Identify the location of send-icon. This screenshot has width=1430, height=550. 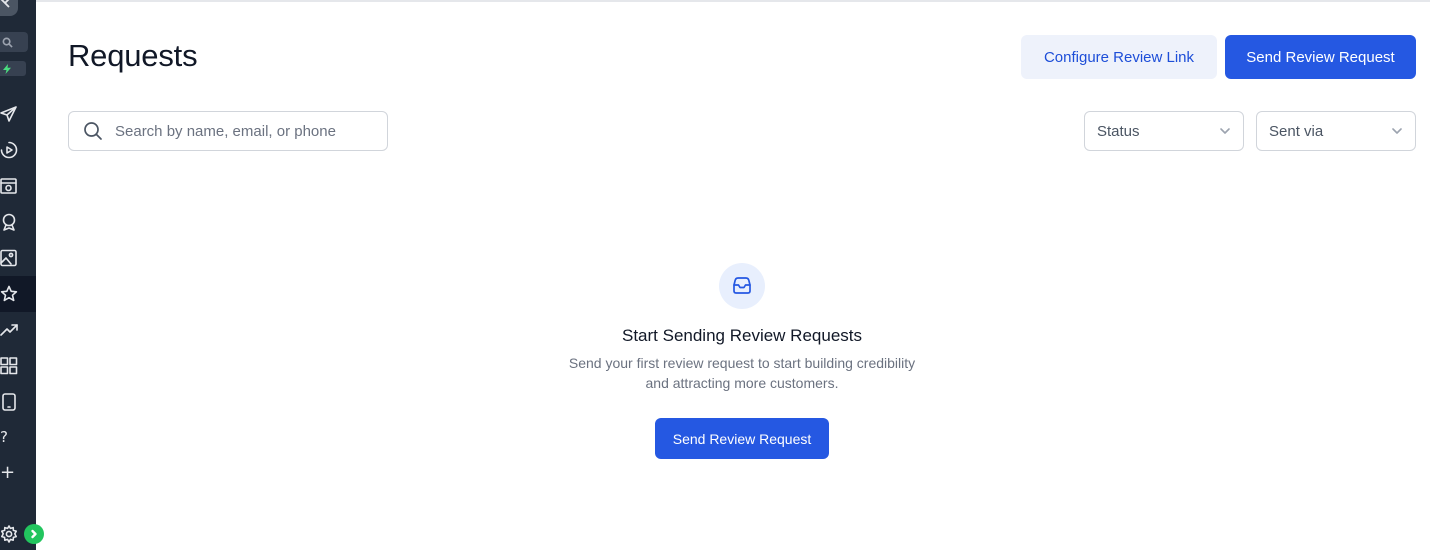
(9, 114).